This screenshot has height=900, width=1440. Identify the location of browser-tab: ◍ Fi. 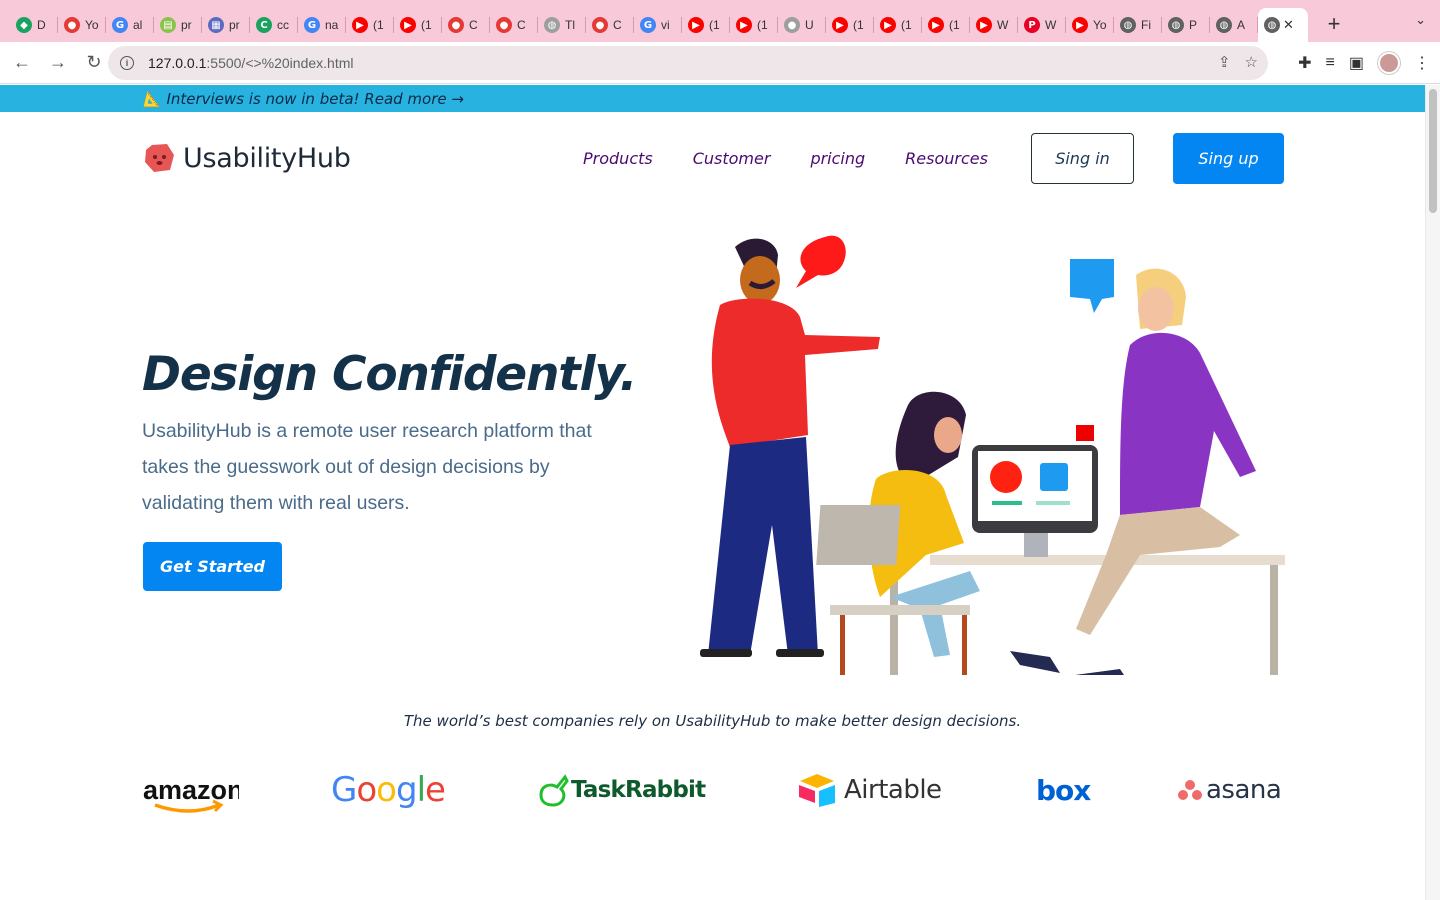
(1138, 25).